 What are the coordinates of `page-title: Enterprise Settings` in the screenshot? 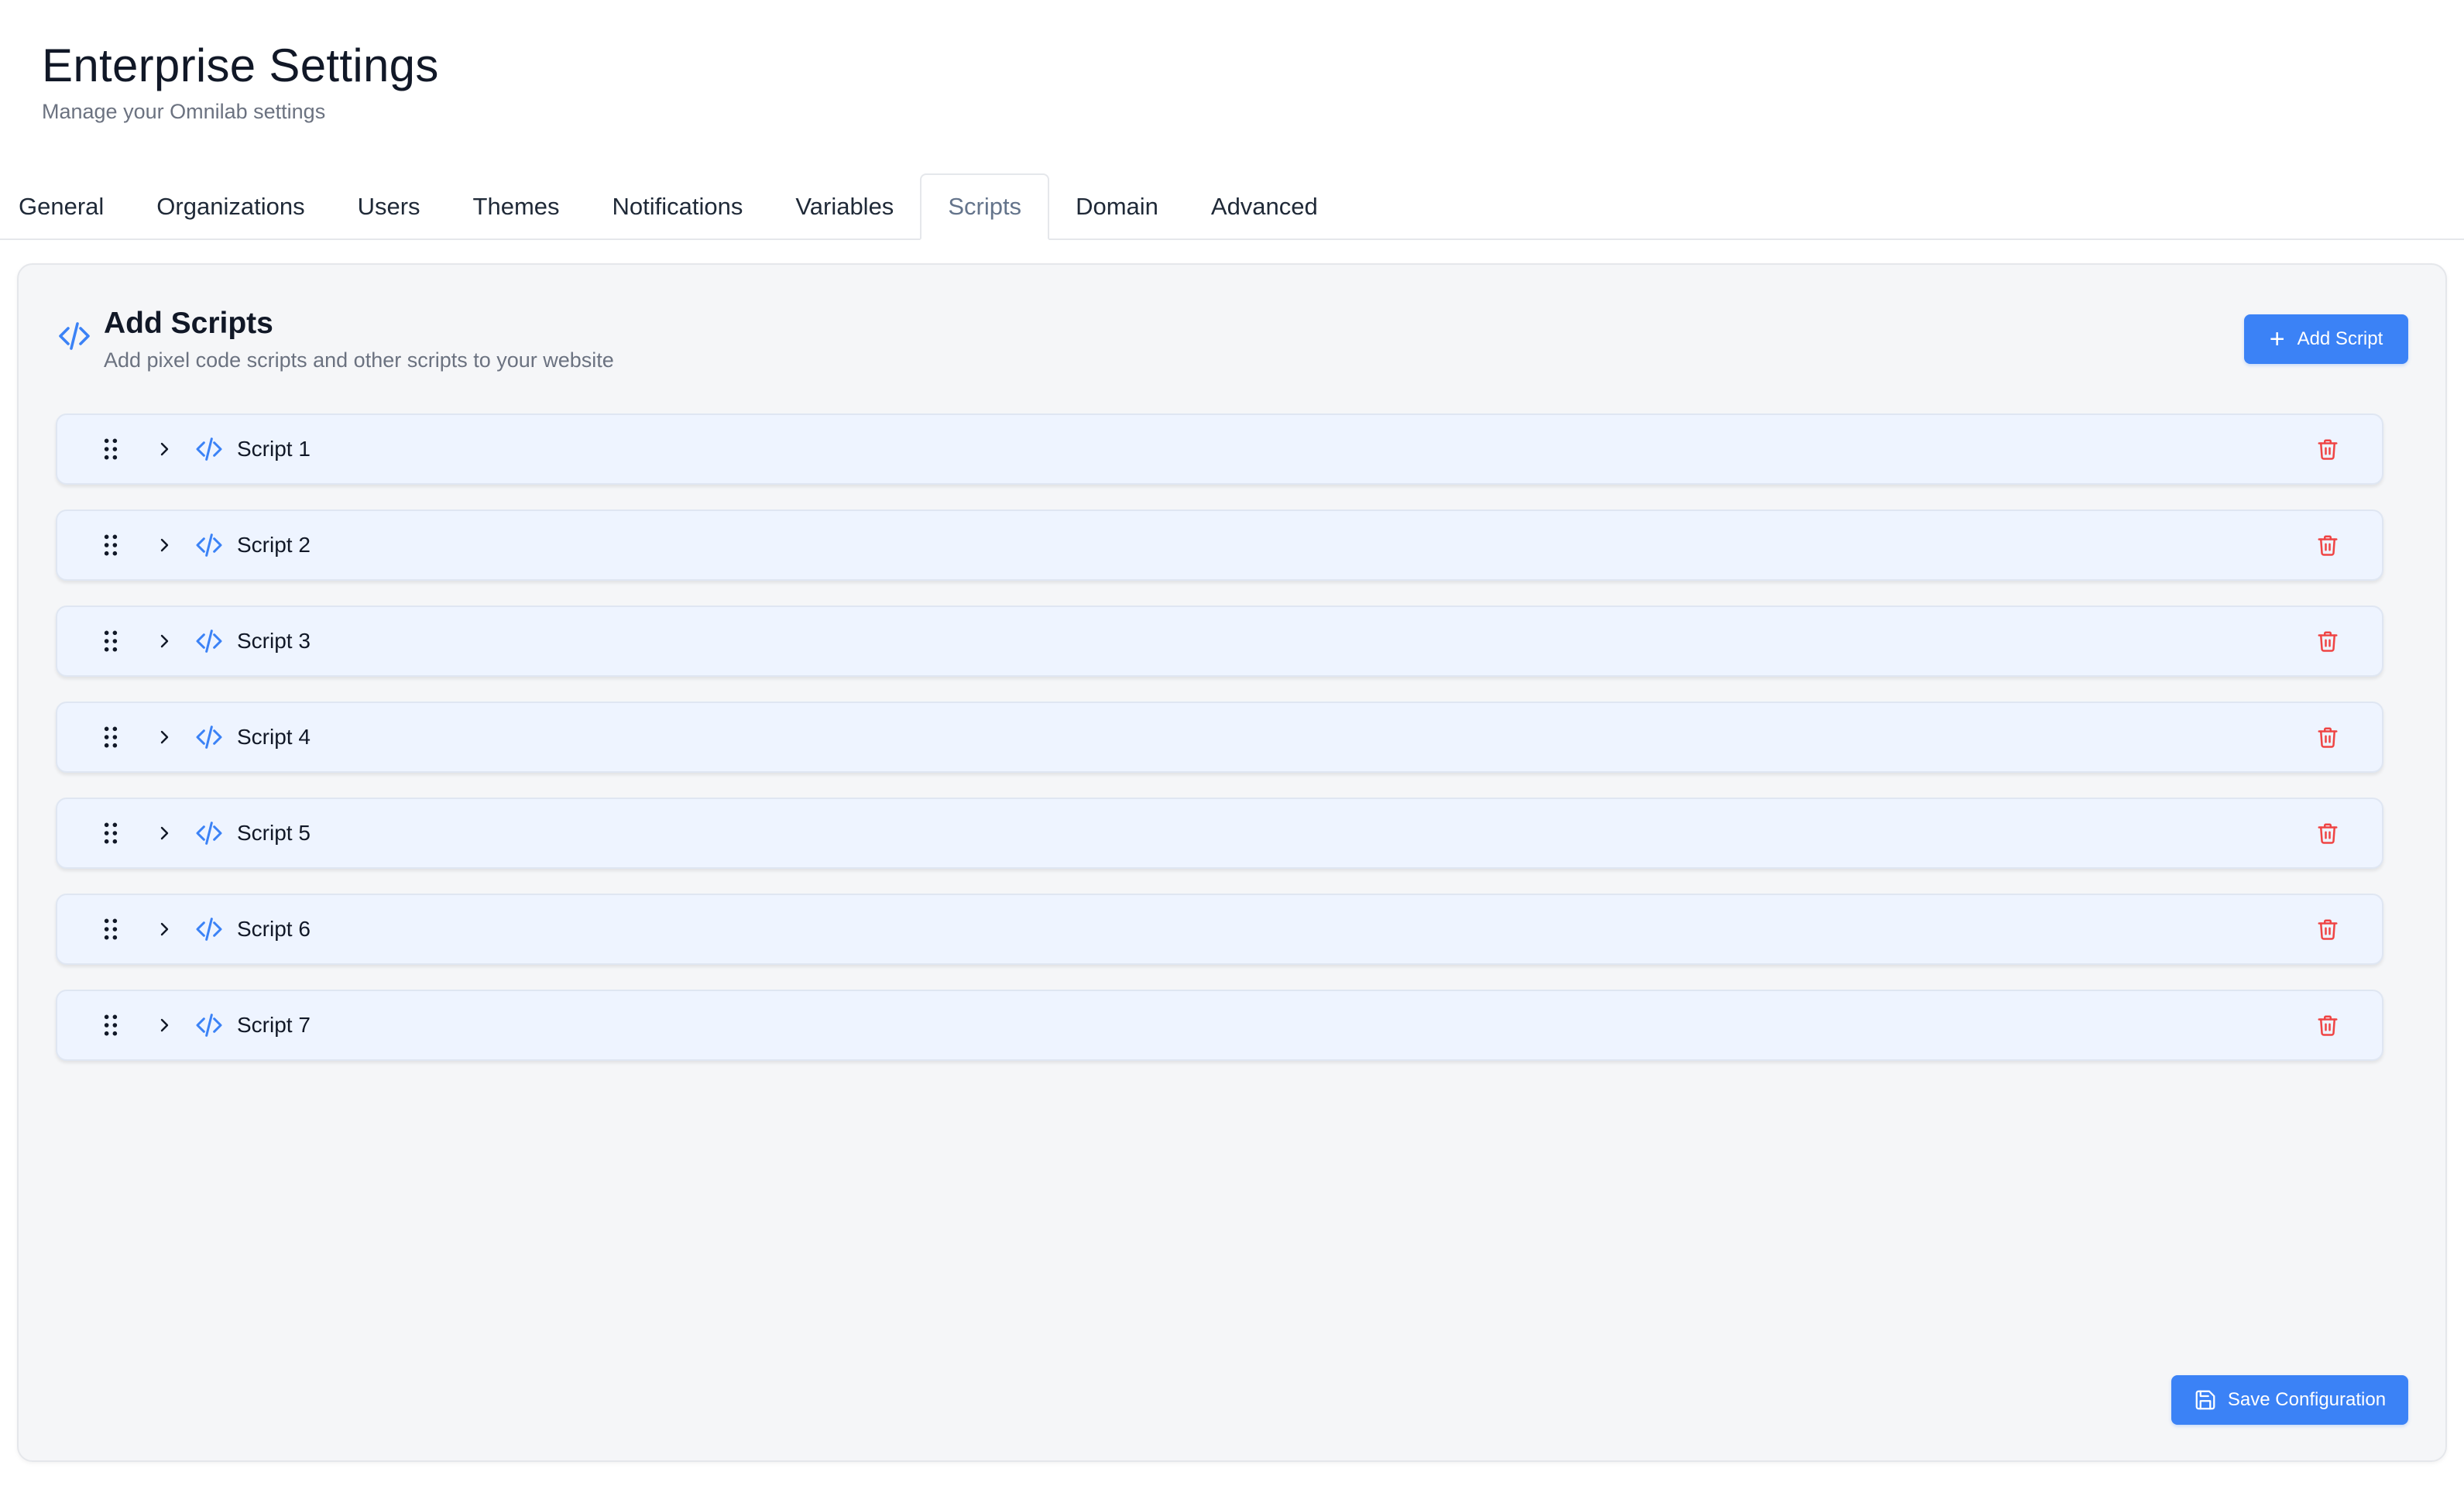 It's located at (240, 65).